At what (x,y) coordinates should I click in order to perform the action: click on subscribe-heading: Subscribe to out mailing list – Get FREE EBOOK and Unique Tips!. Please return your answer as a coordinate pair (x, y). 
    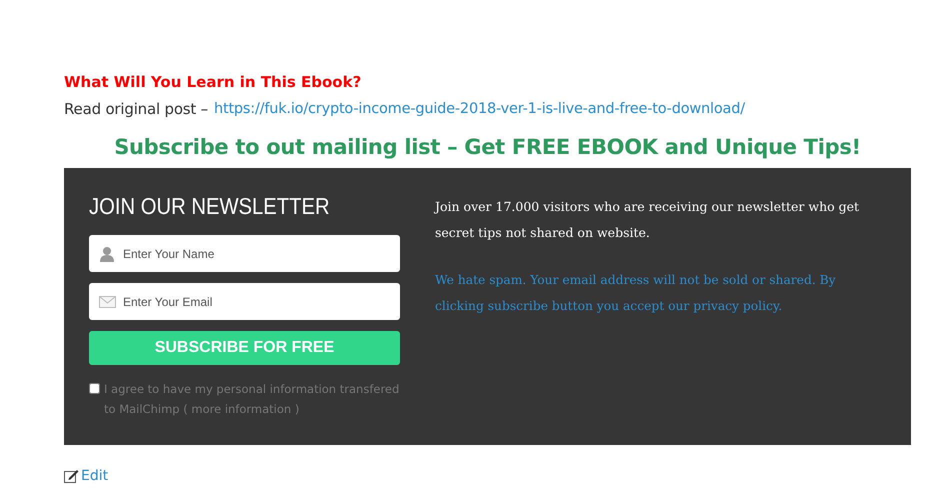
    Looking at the image, I should click on (487, 147).